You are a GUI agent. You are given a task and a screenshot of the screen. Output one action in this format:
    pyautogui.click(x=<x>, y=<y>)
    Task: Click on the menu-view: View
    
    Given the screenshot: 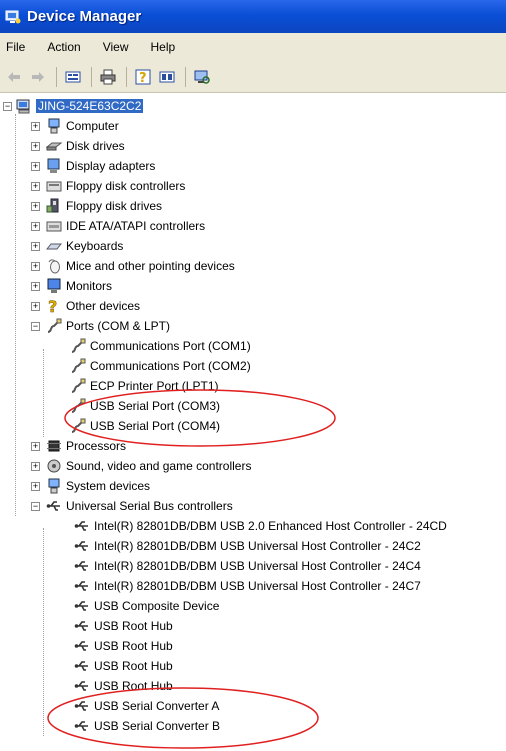 What is the action you would take?
    pyautogui.click(x=116, y=47)
    